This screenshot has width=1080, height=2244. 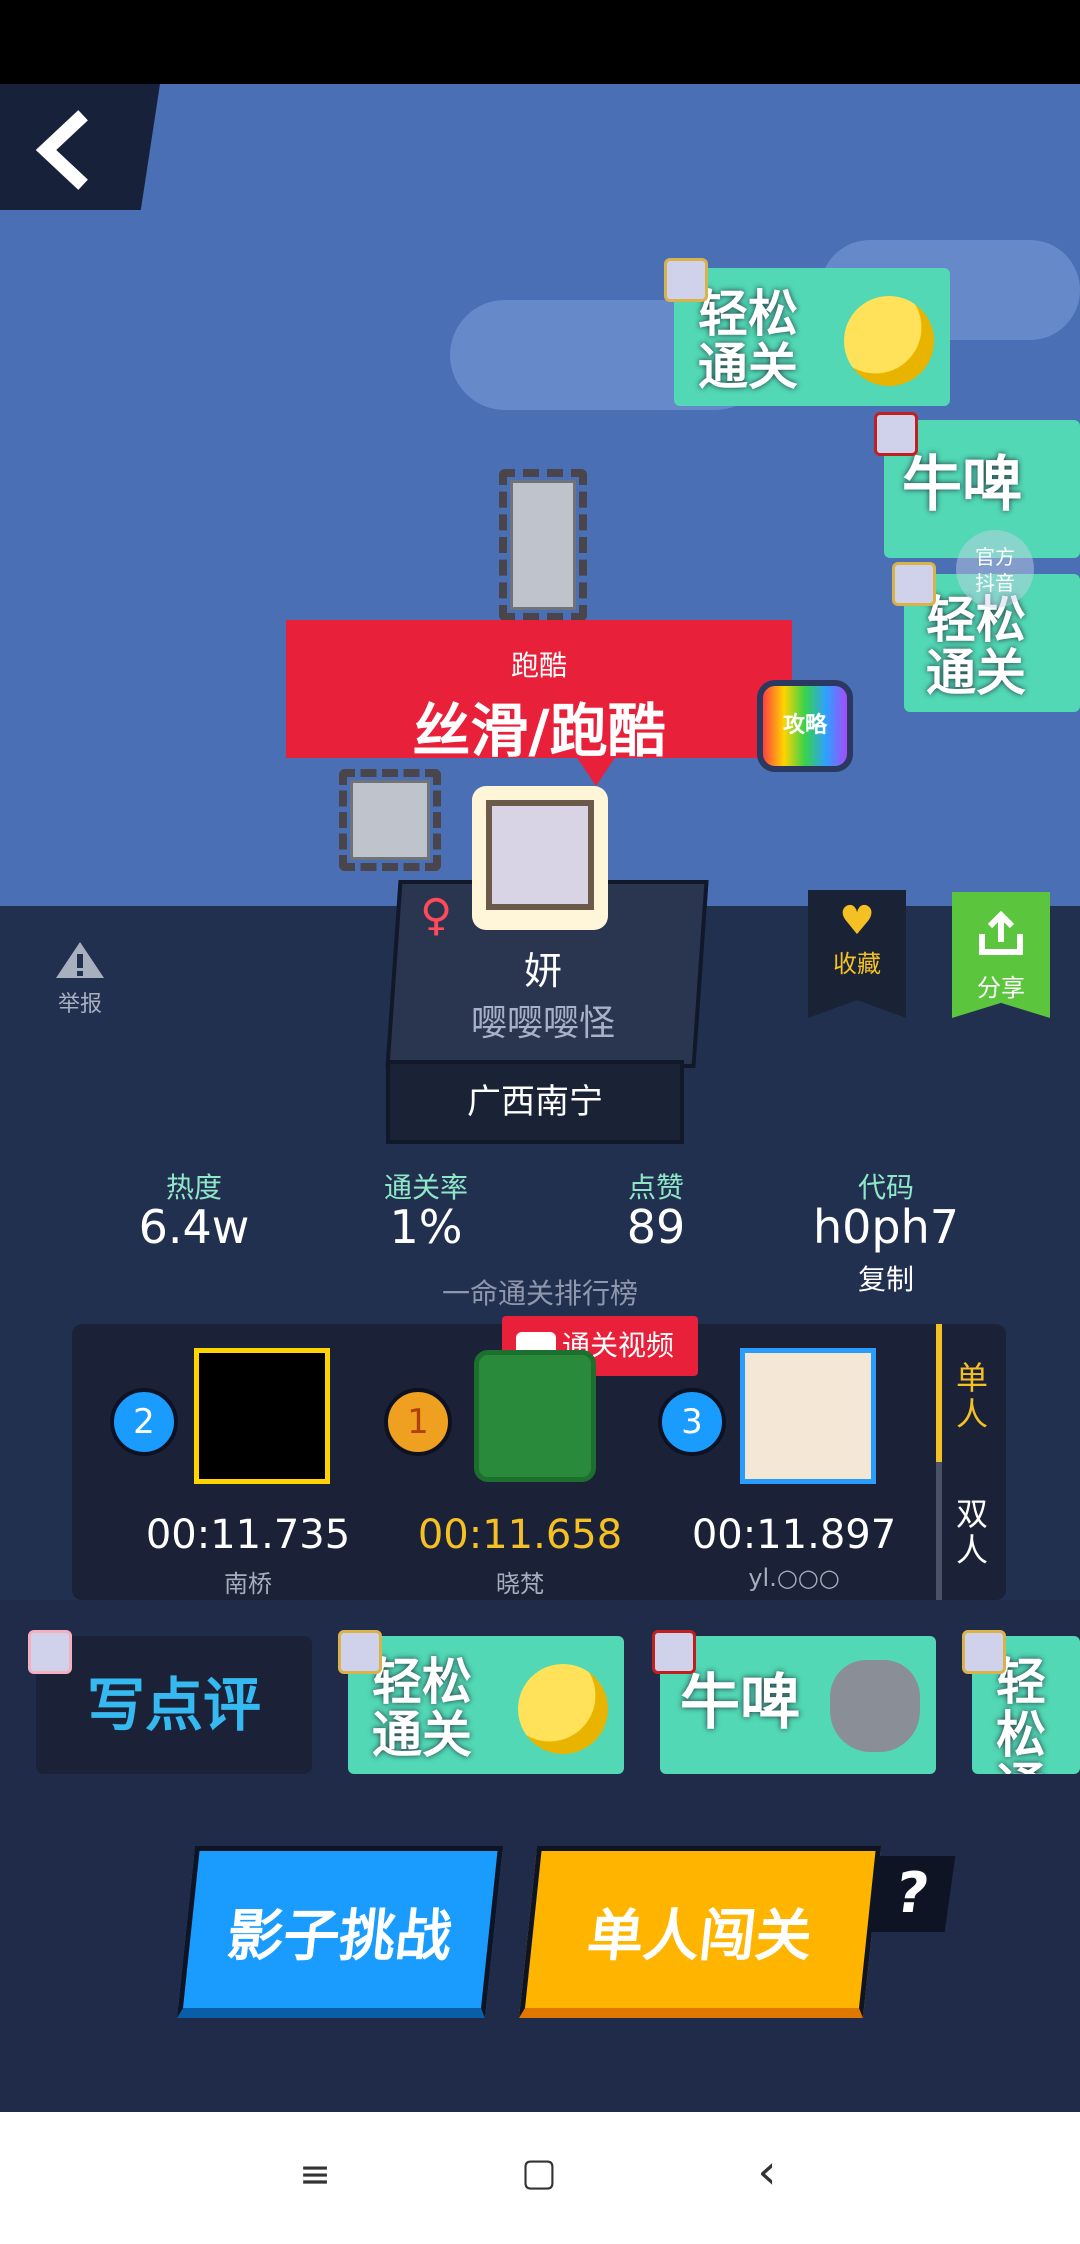 I want to click on report-button: 举报, so click(x=80, y=977).